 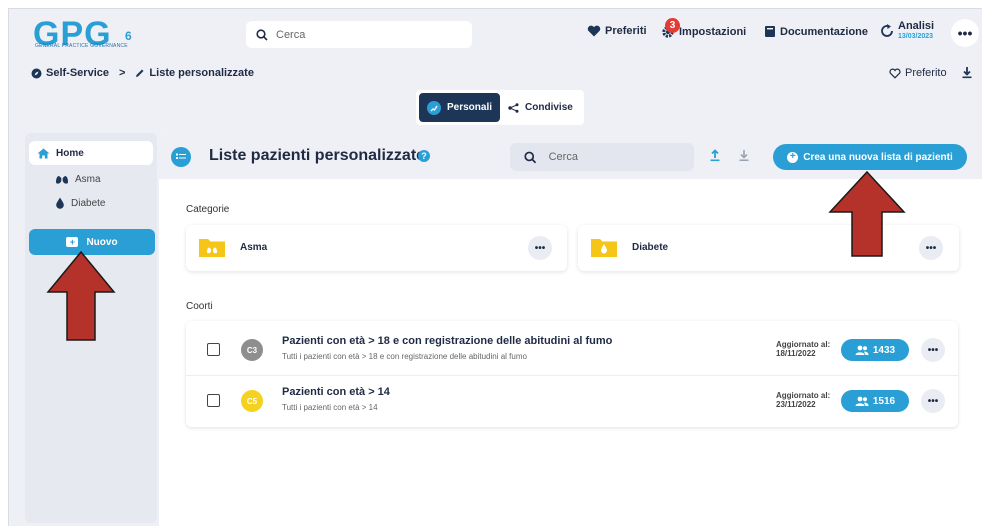 I want to click on cohort-updated: Aggiornato al: 18/11/2022, so click(x=803, y=349).